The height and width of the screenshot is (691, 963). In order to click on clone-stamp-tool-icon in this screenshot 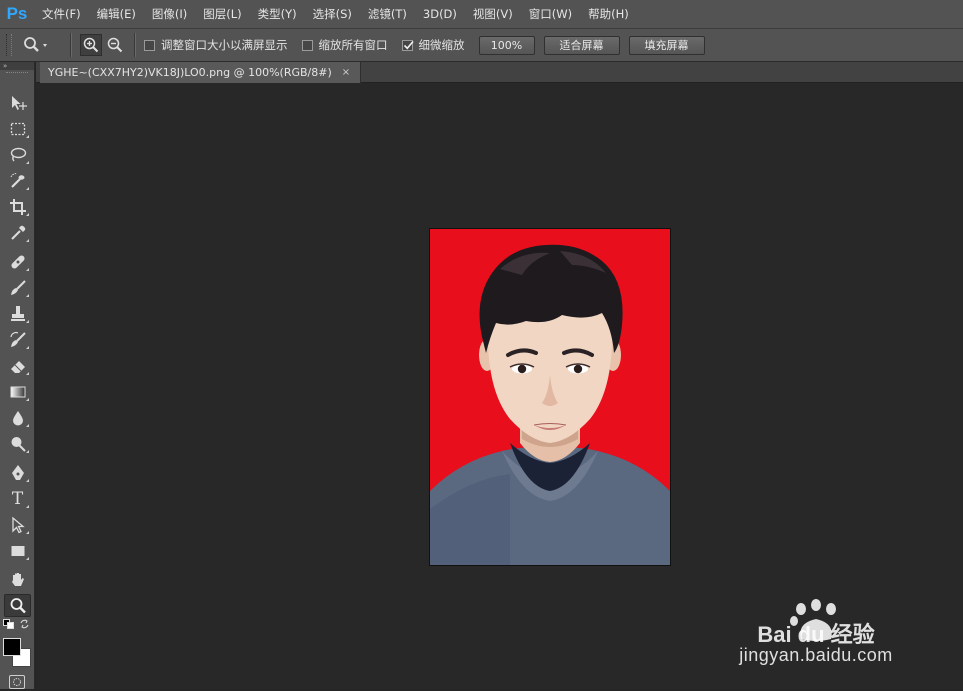, I will do `click(17, 313)`.